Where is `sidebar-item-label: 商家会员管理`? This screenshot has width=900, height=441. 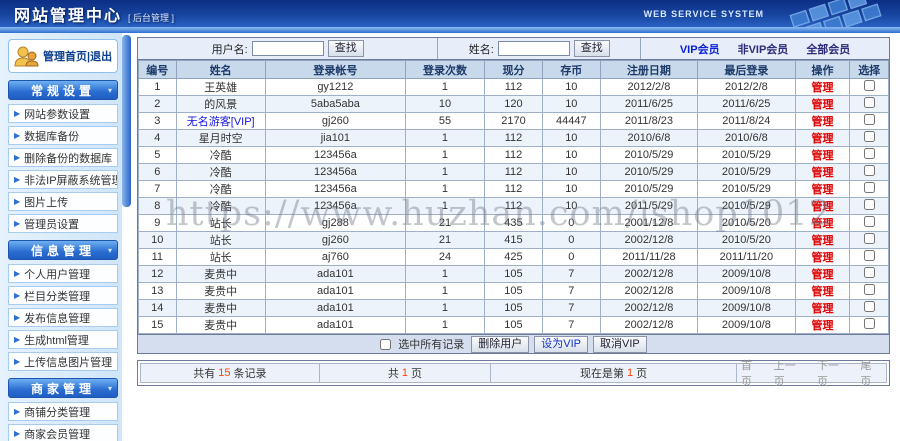 sidebar-item-label: 商家会员管理 is located at coordinates (57, 434).